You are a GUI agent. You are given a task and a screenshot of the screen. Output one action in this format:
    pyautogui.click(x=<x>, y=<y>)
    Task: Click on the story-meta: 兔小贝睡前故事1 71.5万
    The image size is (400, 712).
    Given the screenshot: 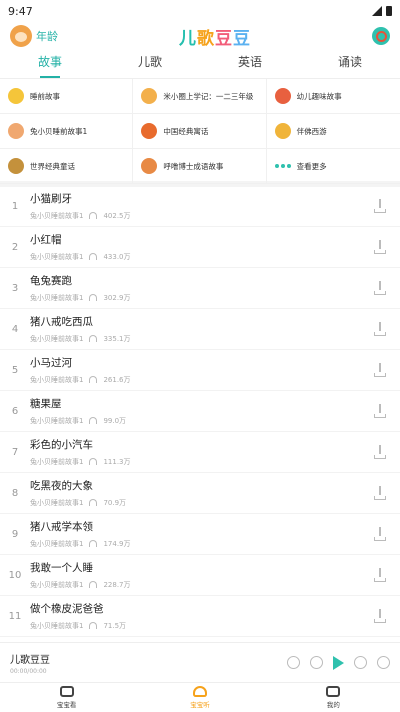 What is the action you would take?
    pyautogui.click(x=195, y=626)
    